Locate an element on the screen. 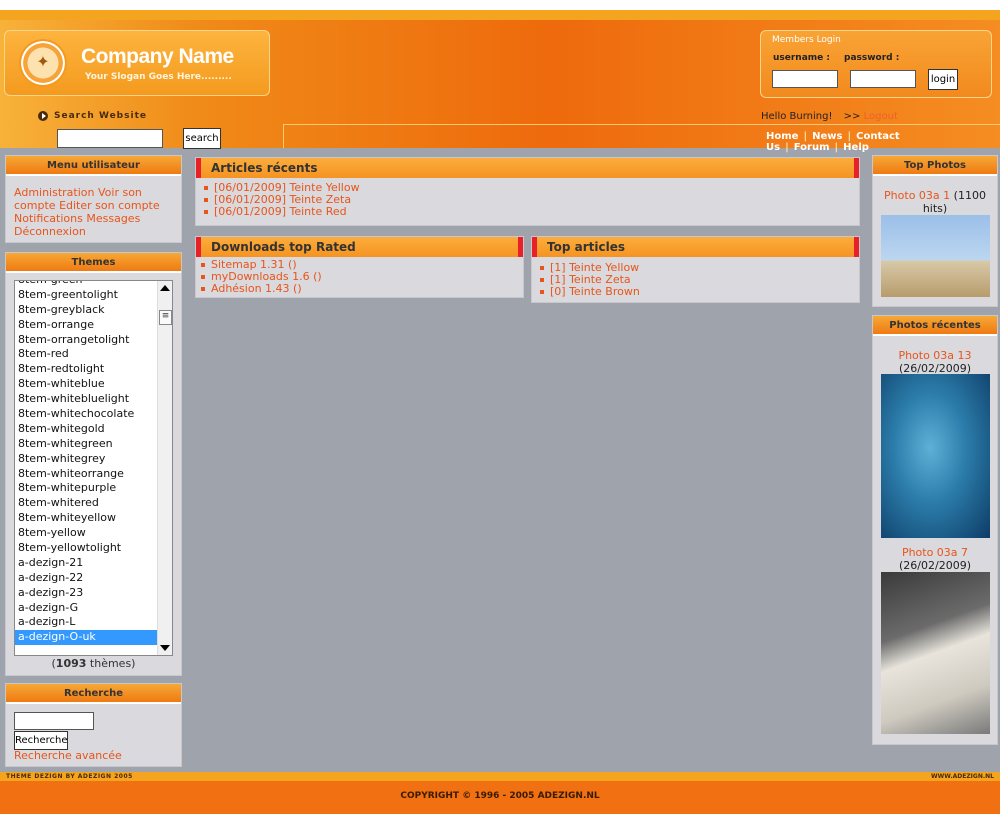 This screenshot has height=814, width=1000. dolphin-photo is located at coordinates (935, 456).